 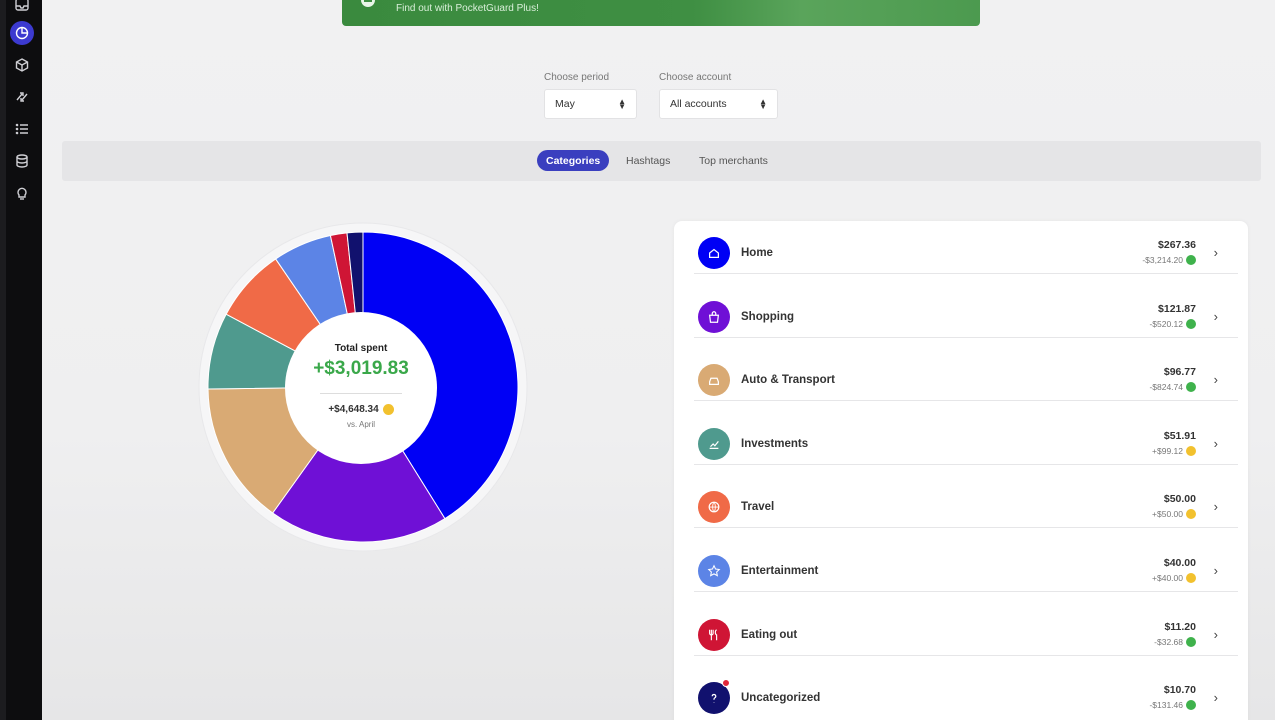 What do you see at coordinates (1162, 260) in the screenshot?
I see `category-change-value: -$3,214.20` at bounding box center [1162, 260].